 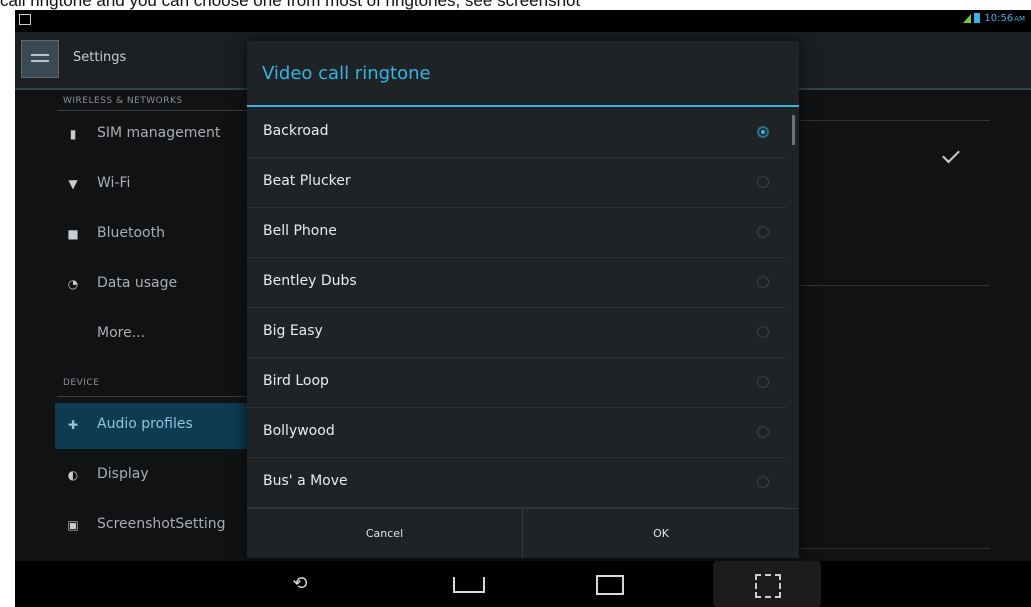 I want to click on dialog-title: Video call ringtone, so click(x=346, y=73).